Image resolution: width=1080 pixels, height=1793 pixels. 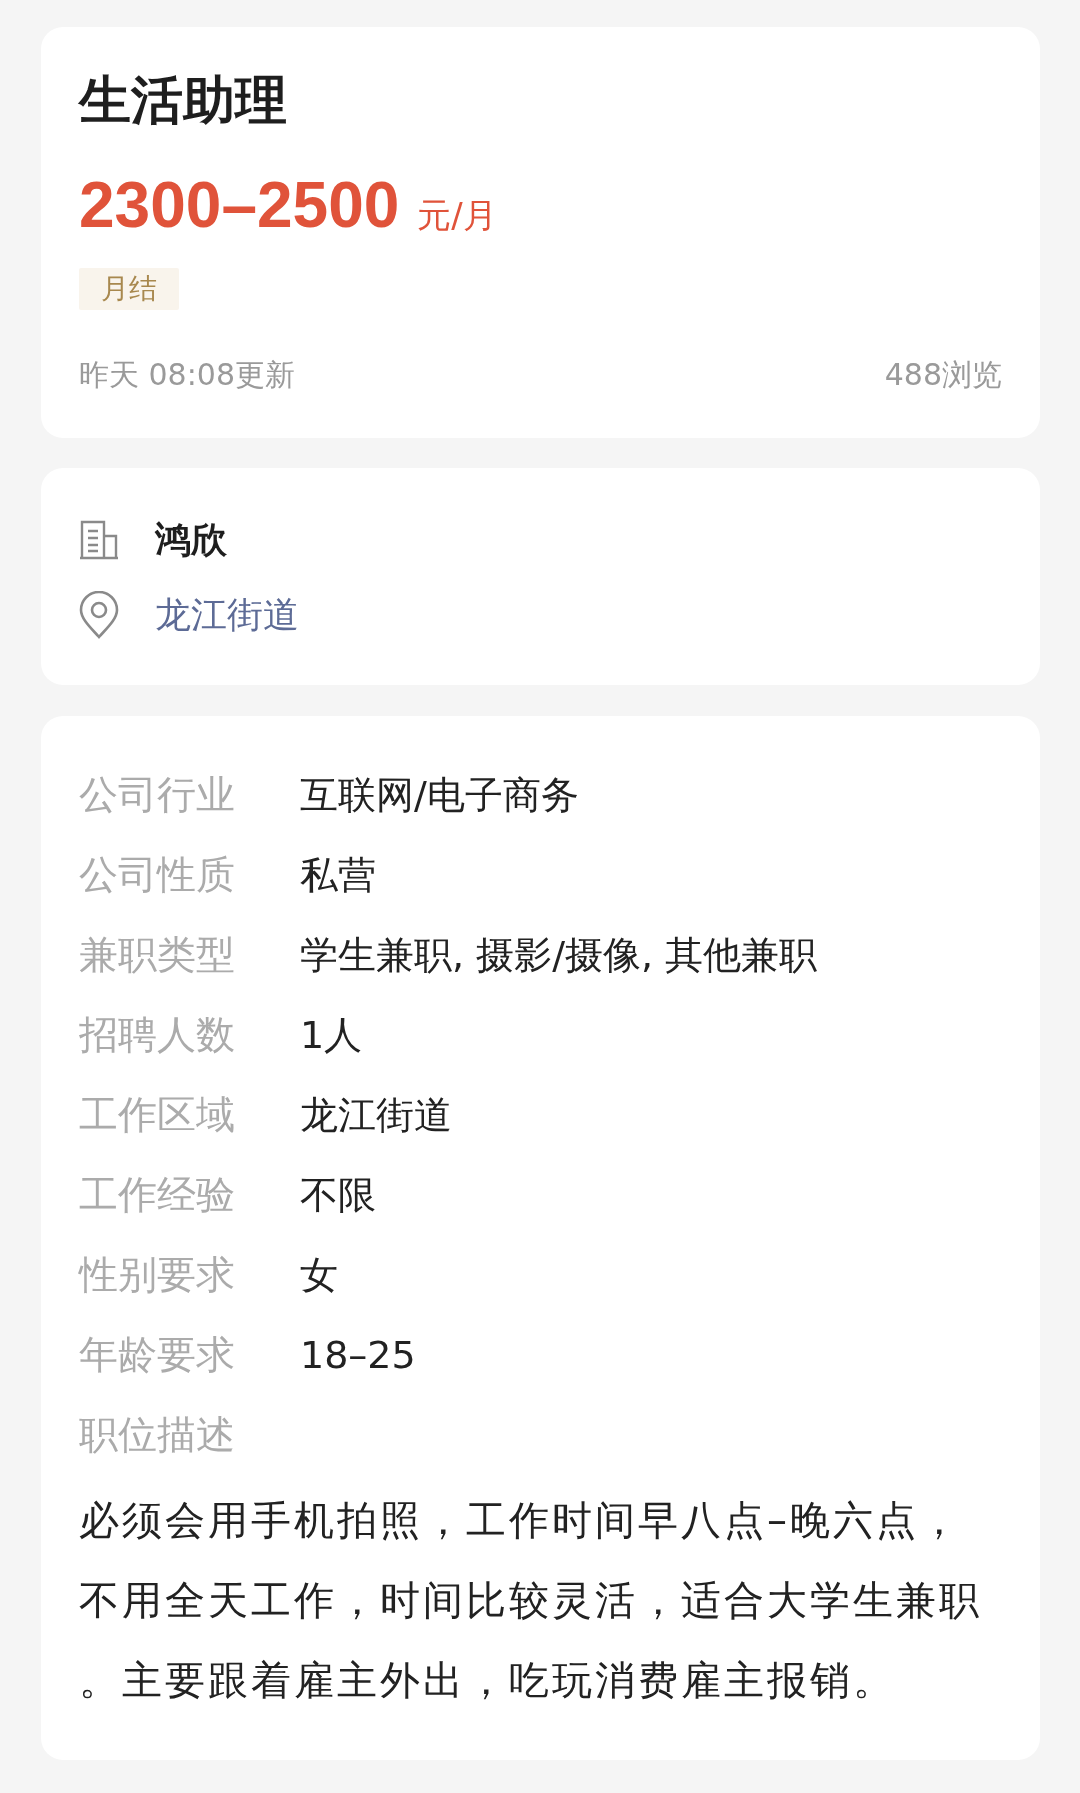 I want to click on salary-range: 2300–2500, so click(x=239, y=205).